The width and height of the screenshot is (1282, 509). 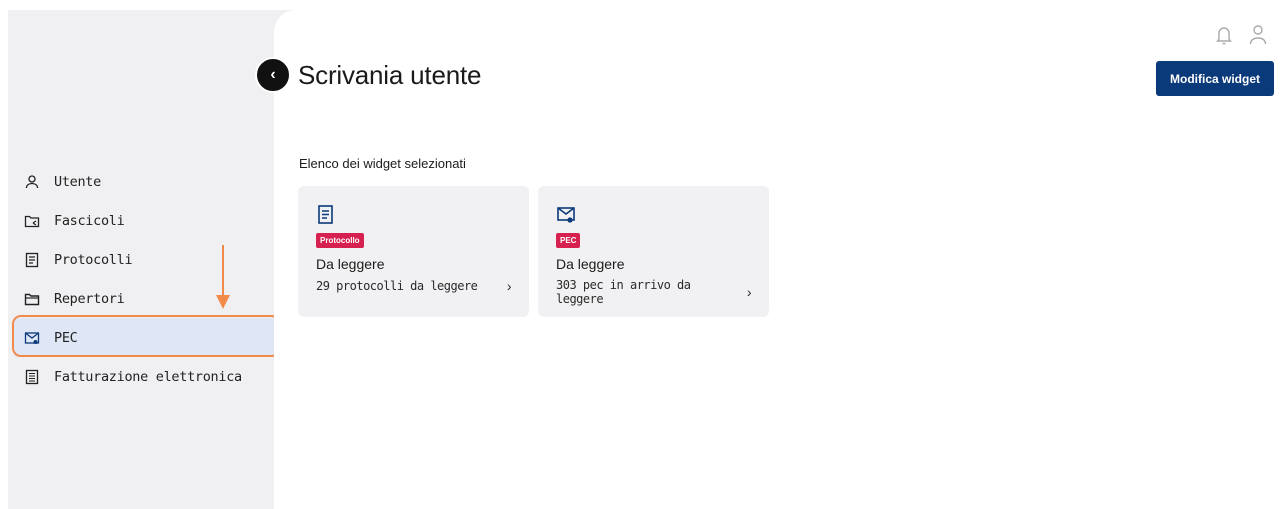 I want to click on bell-icon, so click(x=1224, y=35).